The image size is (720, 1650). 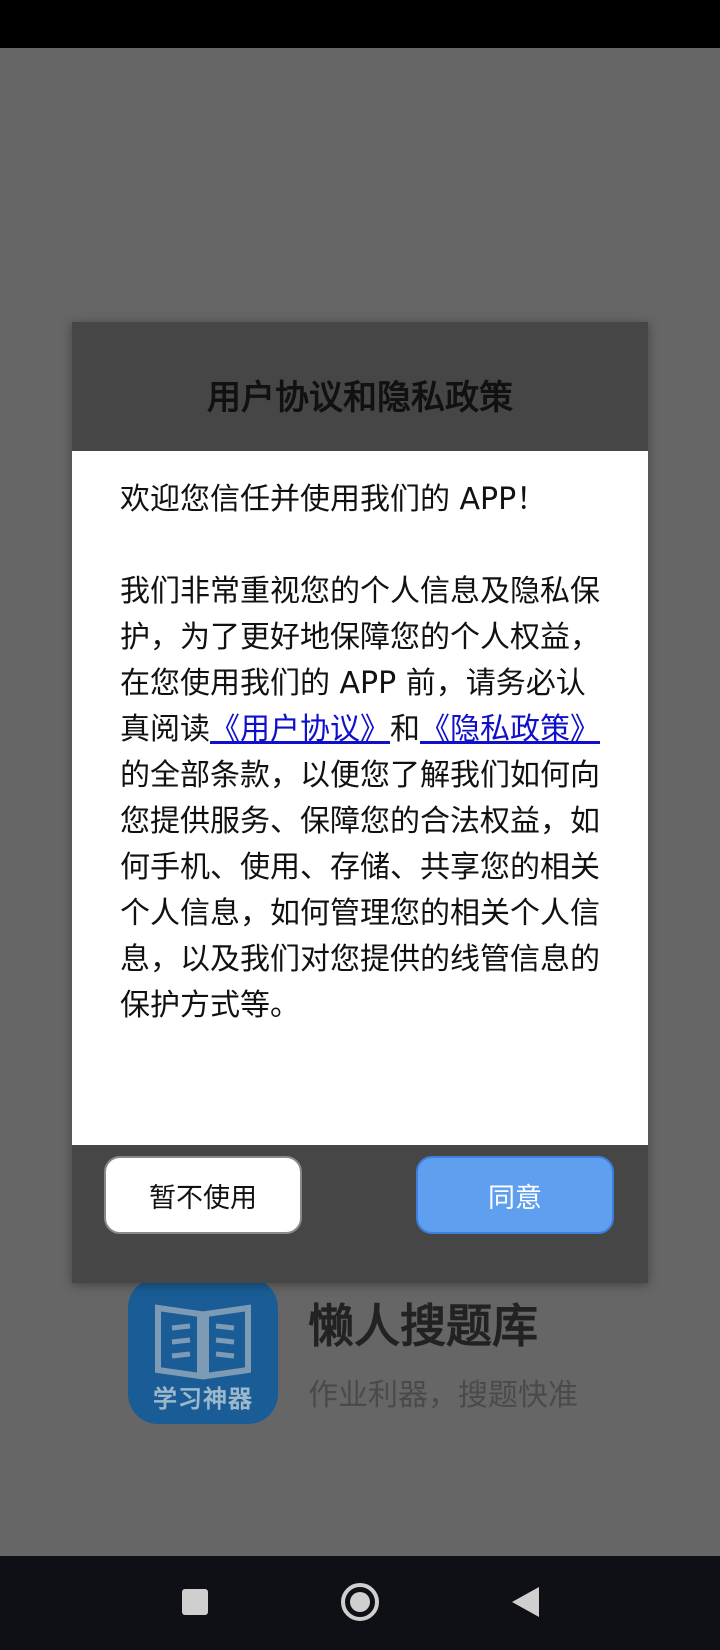 What do you see at coordinates (423, 1326) in the screenshot?
I see `app-name: 懒人搜题库` at bounding box center [423, 1326].